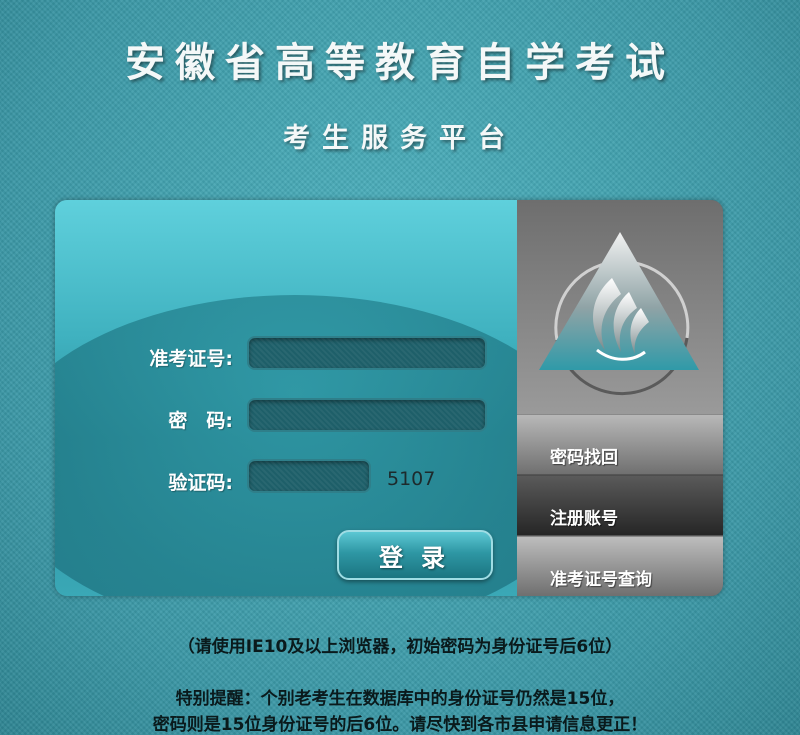 This screenshot has width=800, height=735. What do you see at coordinates (200, 421) in the screenshot?
I see `password-label: 密 码:` at bounding box center [200, 421].